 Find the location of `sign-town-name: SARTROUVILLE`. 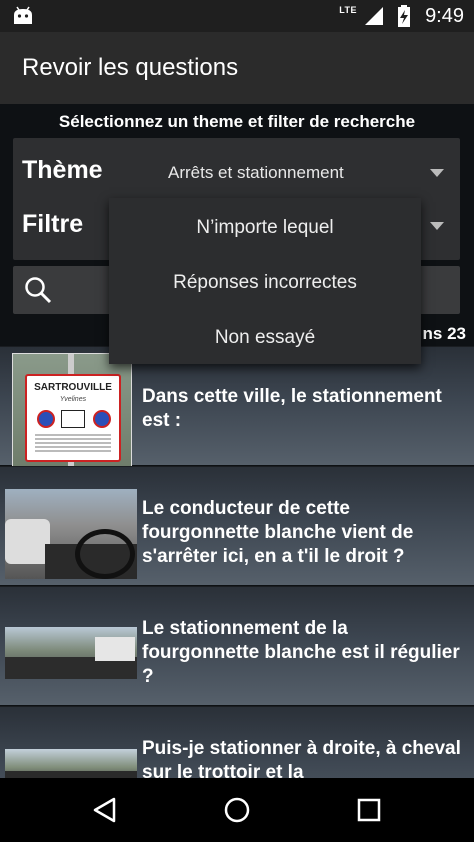

sign-town-name: SARTROUVILLE is located at coordinates (73, 387).